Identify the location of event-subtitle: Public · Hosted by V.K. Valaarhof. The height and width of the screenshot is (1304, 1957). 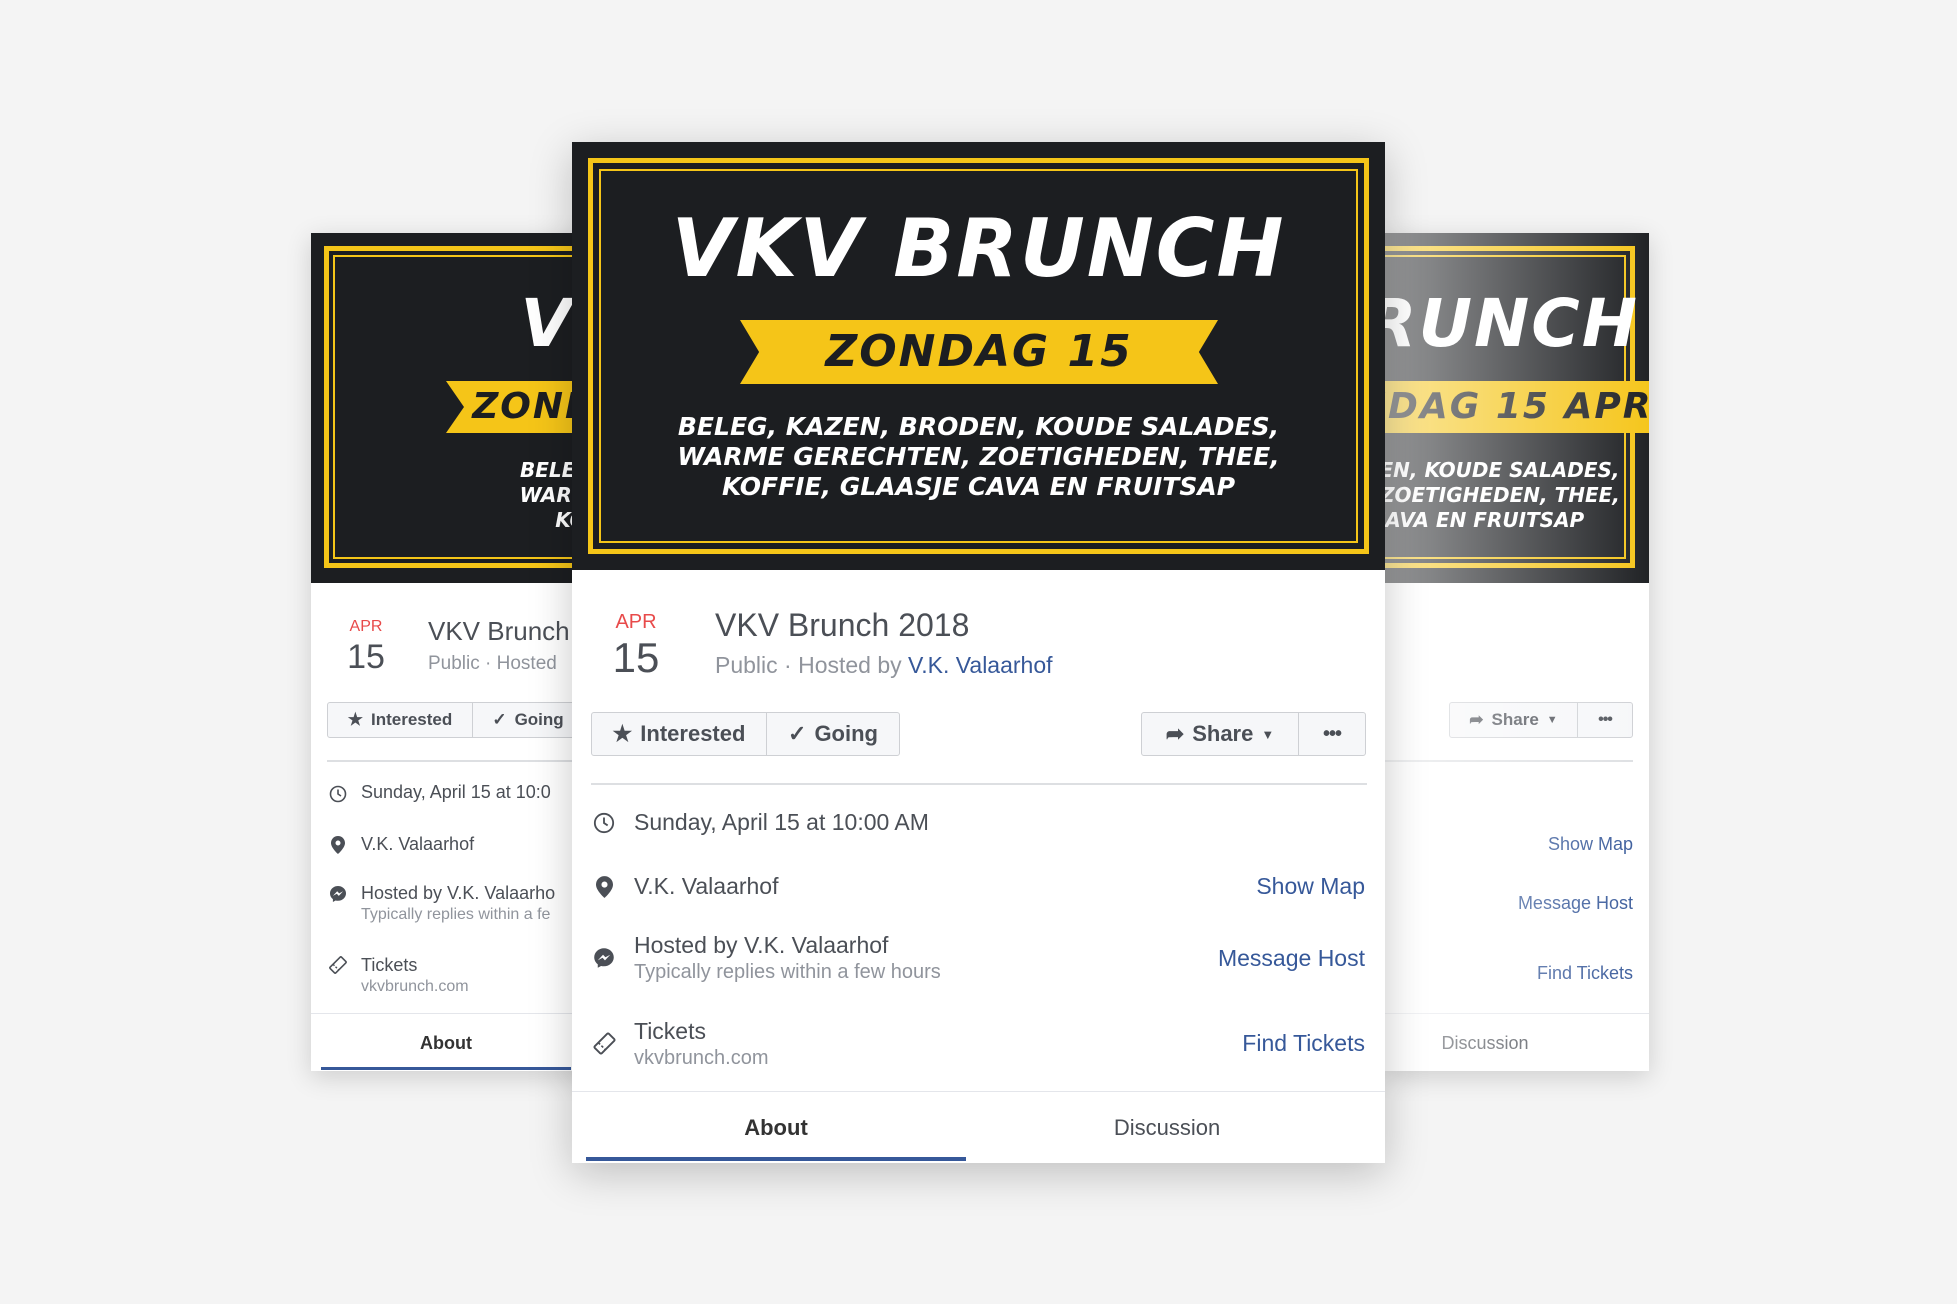
(884, 665).